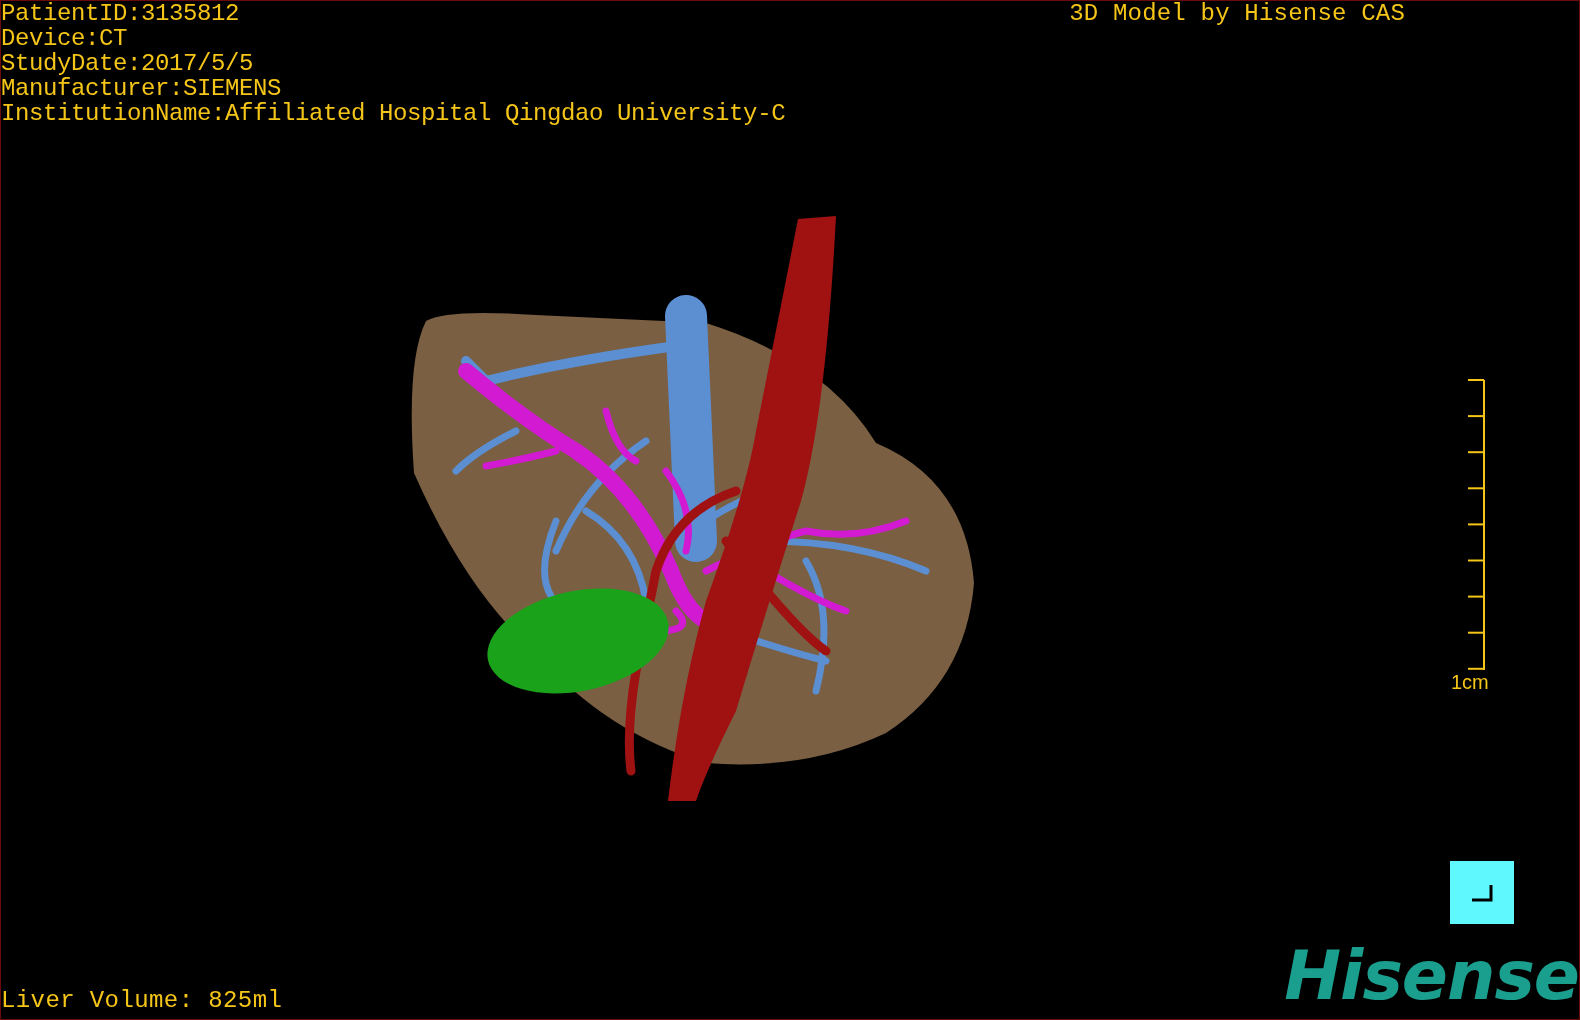 This screenshot has width=1580, height=1020. What do you see at coordinates (142, 88) in the screenshot?
I see `info-text: Manufacturer:SIEMENS` at bounding box center [142, 88].